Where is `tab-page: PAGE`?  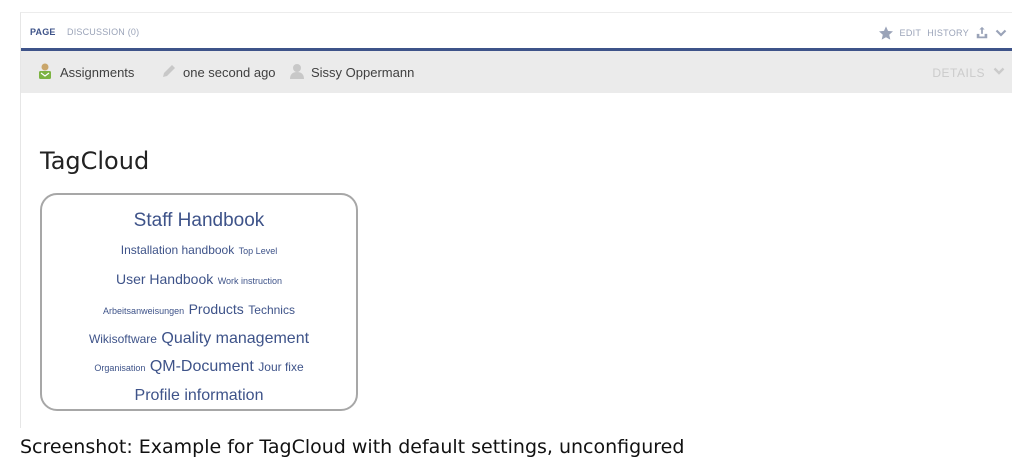 tab-page: PAGE is located at coordinates (43, 32).